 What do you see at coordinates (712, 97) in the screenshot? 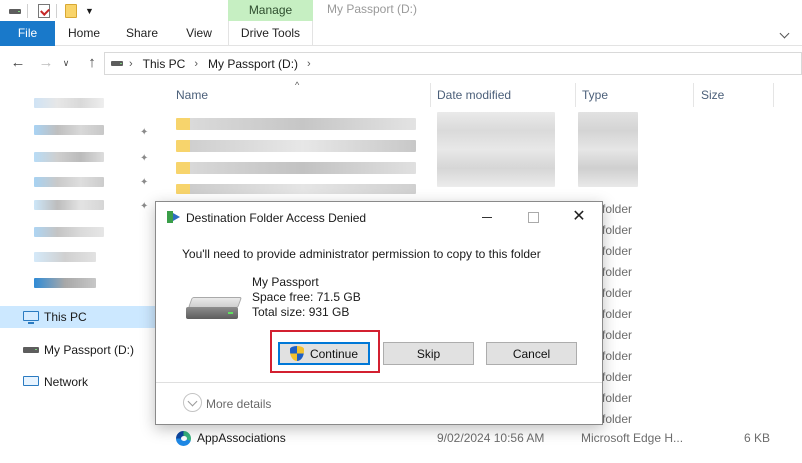
I see `column-header-size: Size` at bounding box center [712, 97].